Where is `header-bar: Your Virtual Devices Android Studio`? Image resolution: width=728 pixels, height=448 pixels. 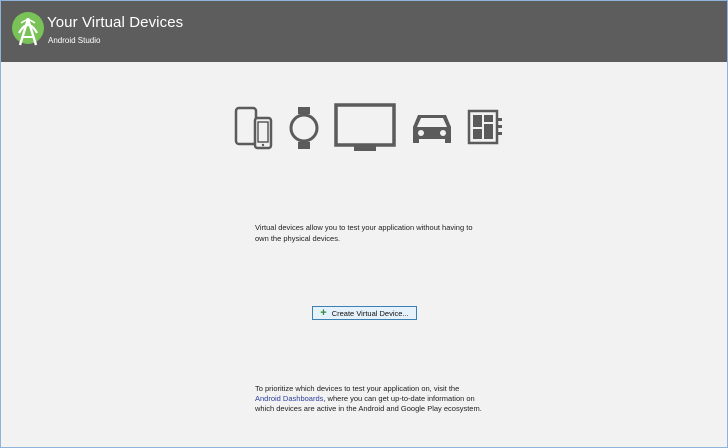 header-bar: Your Virtual Devices Android Studio is located at coordinates (364, 31).